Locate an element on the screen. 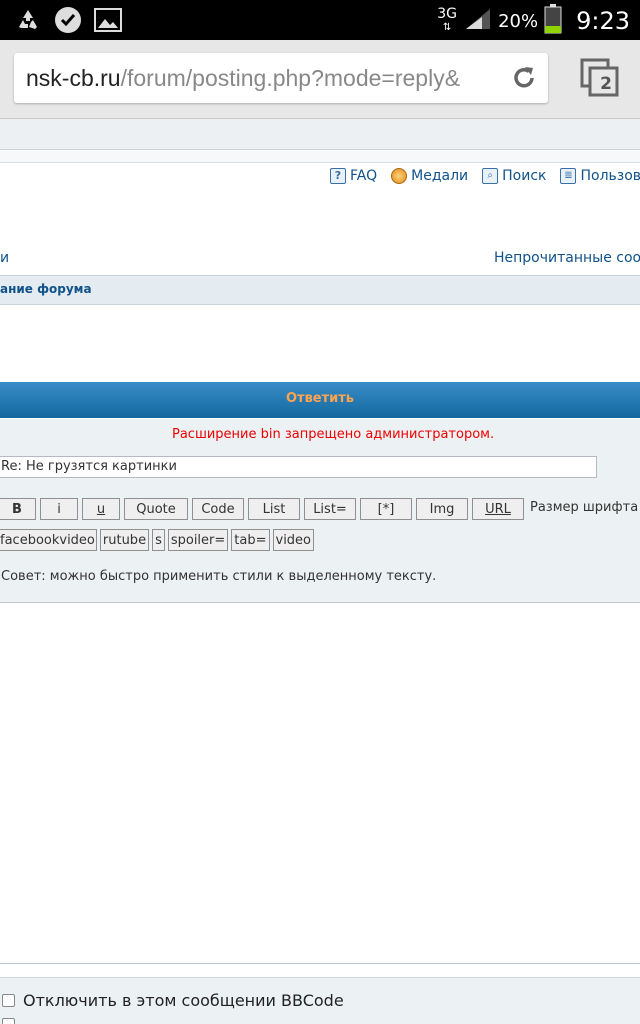 The width and height of the screenshot is (640, 1024). reply-title: Ответить is located at coordinates (320, 398).